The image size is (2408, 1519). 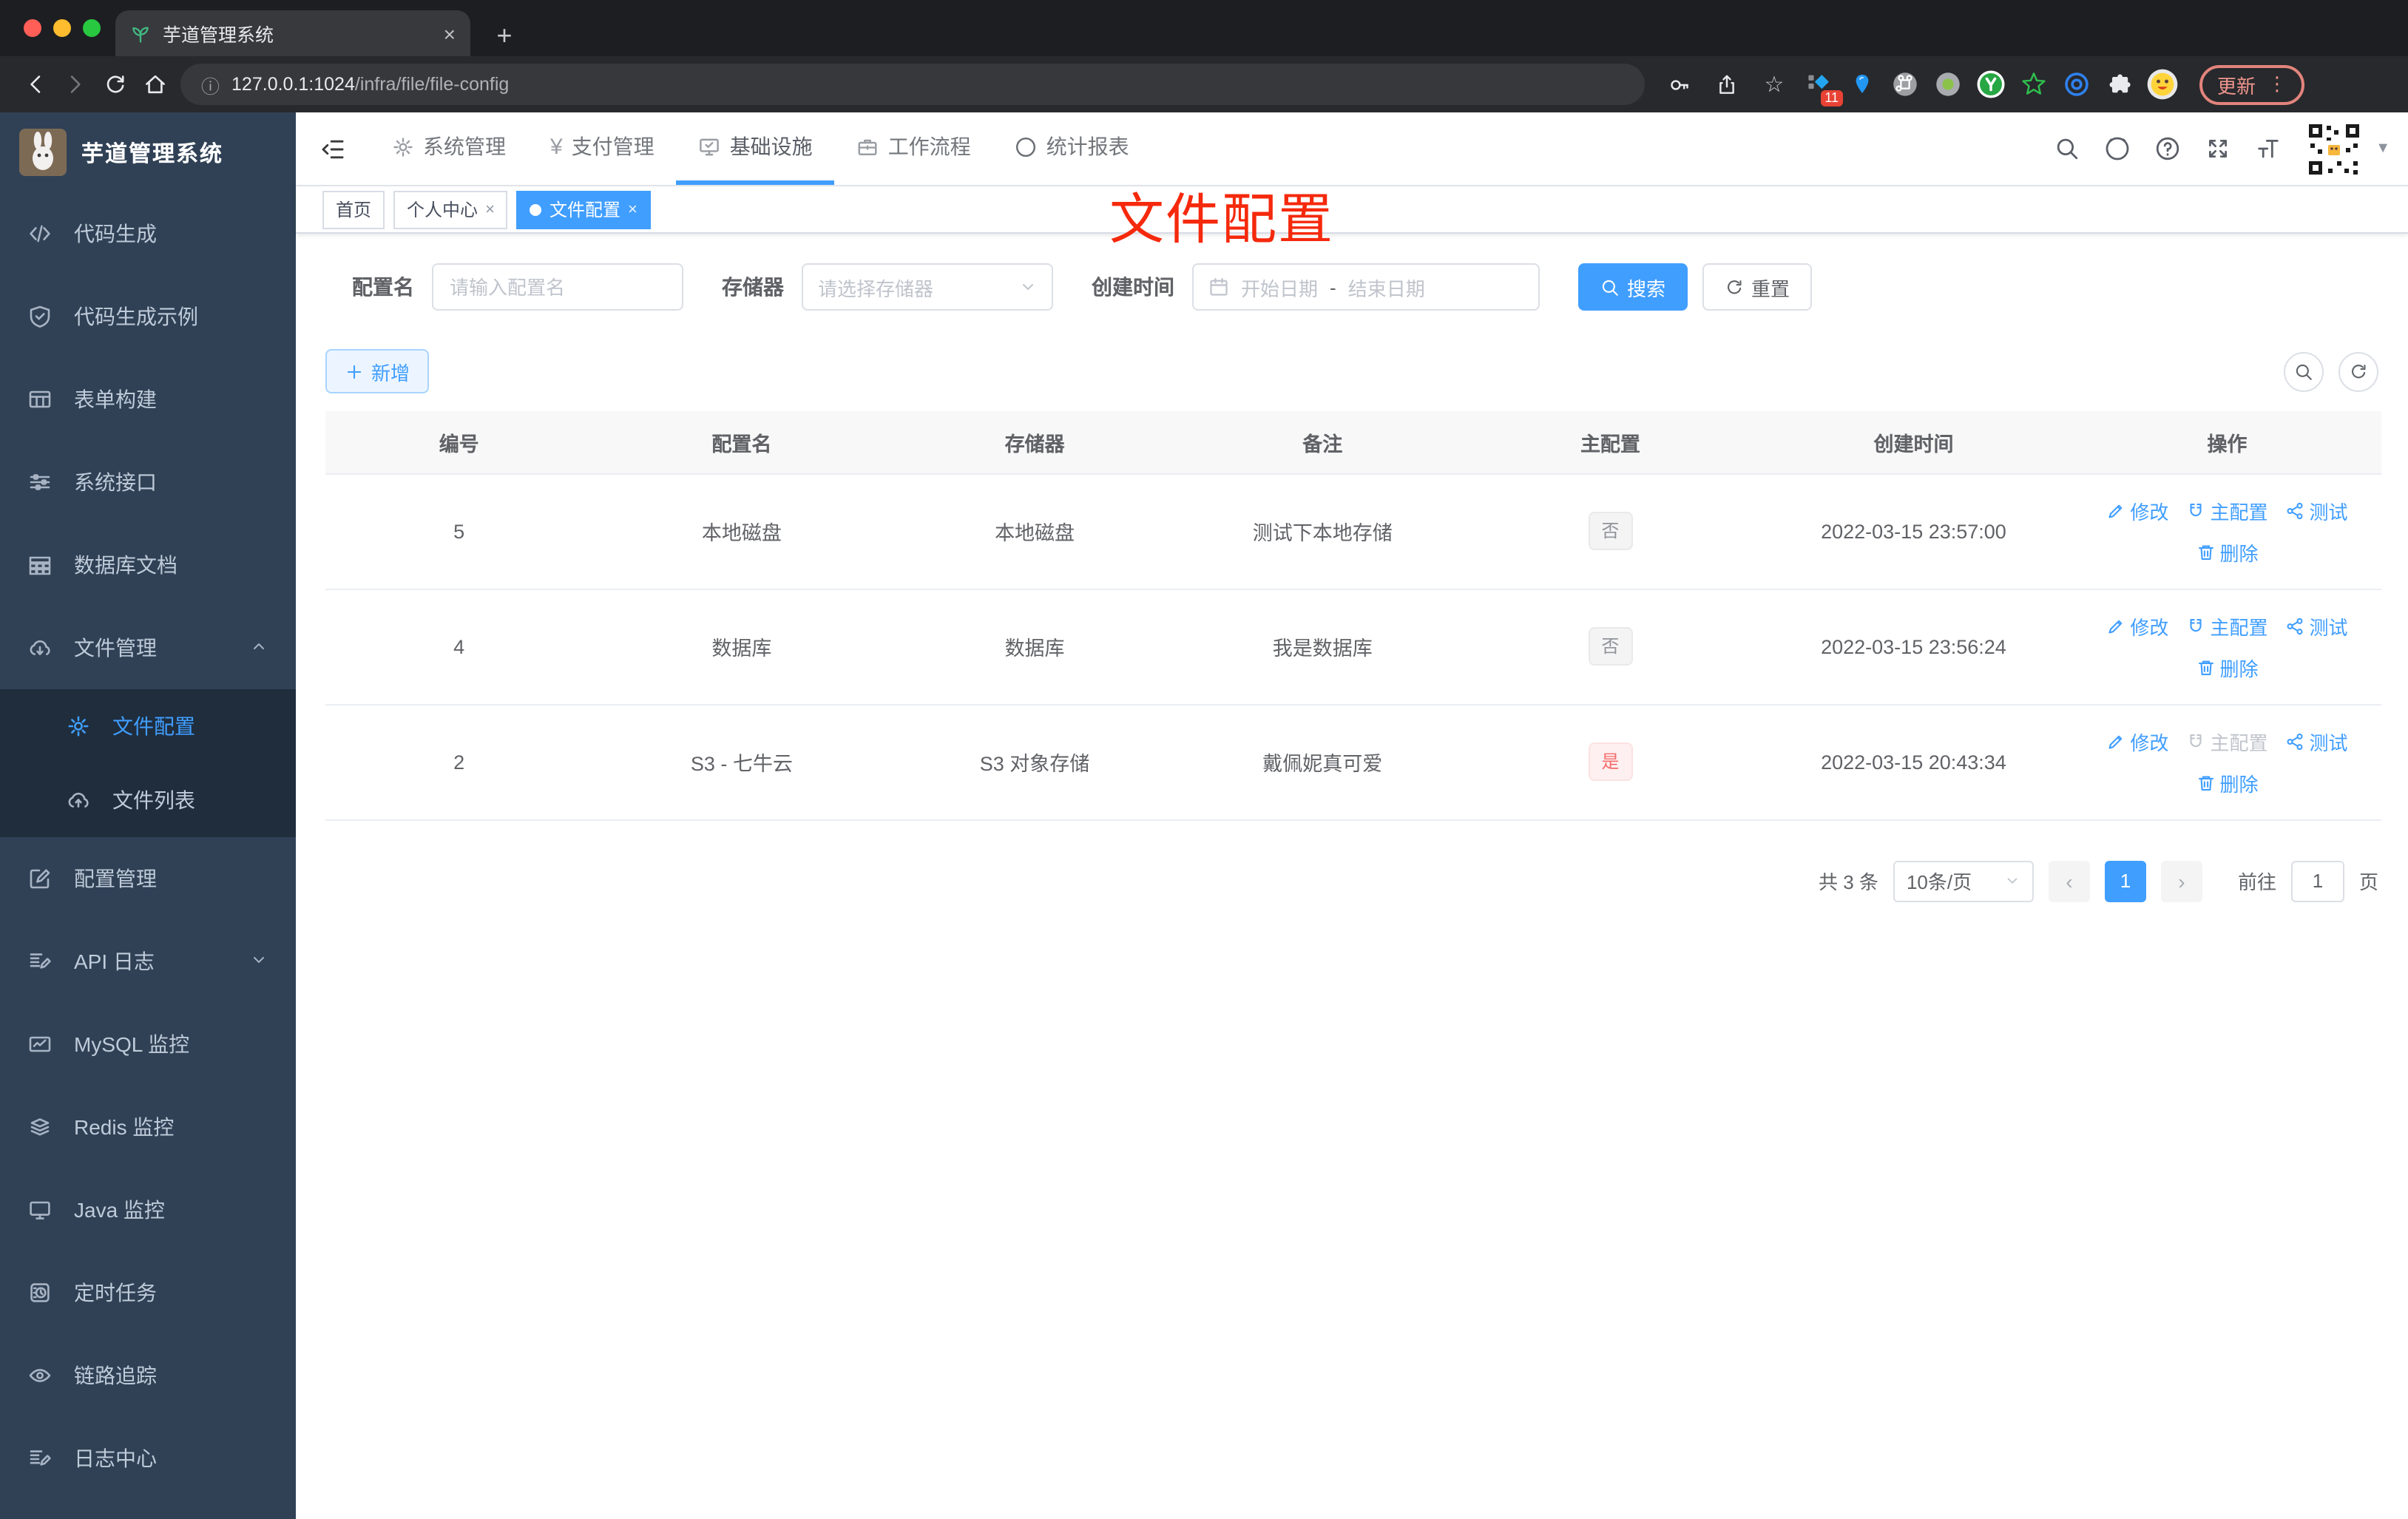 I want to click on browser-tab: 芋道管理系统 ×, so click(x=292, y=33).